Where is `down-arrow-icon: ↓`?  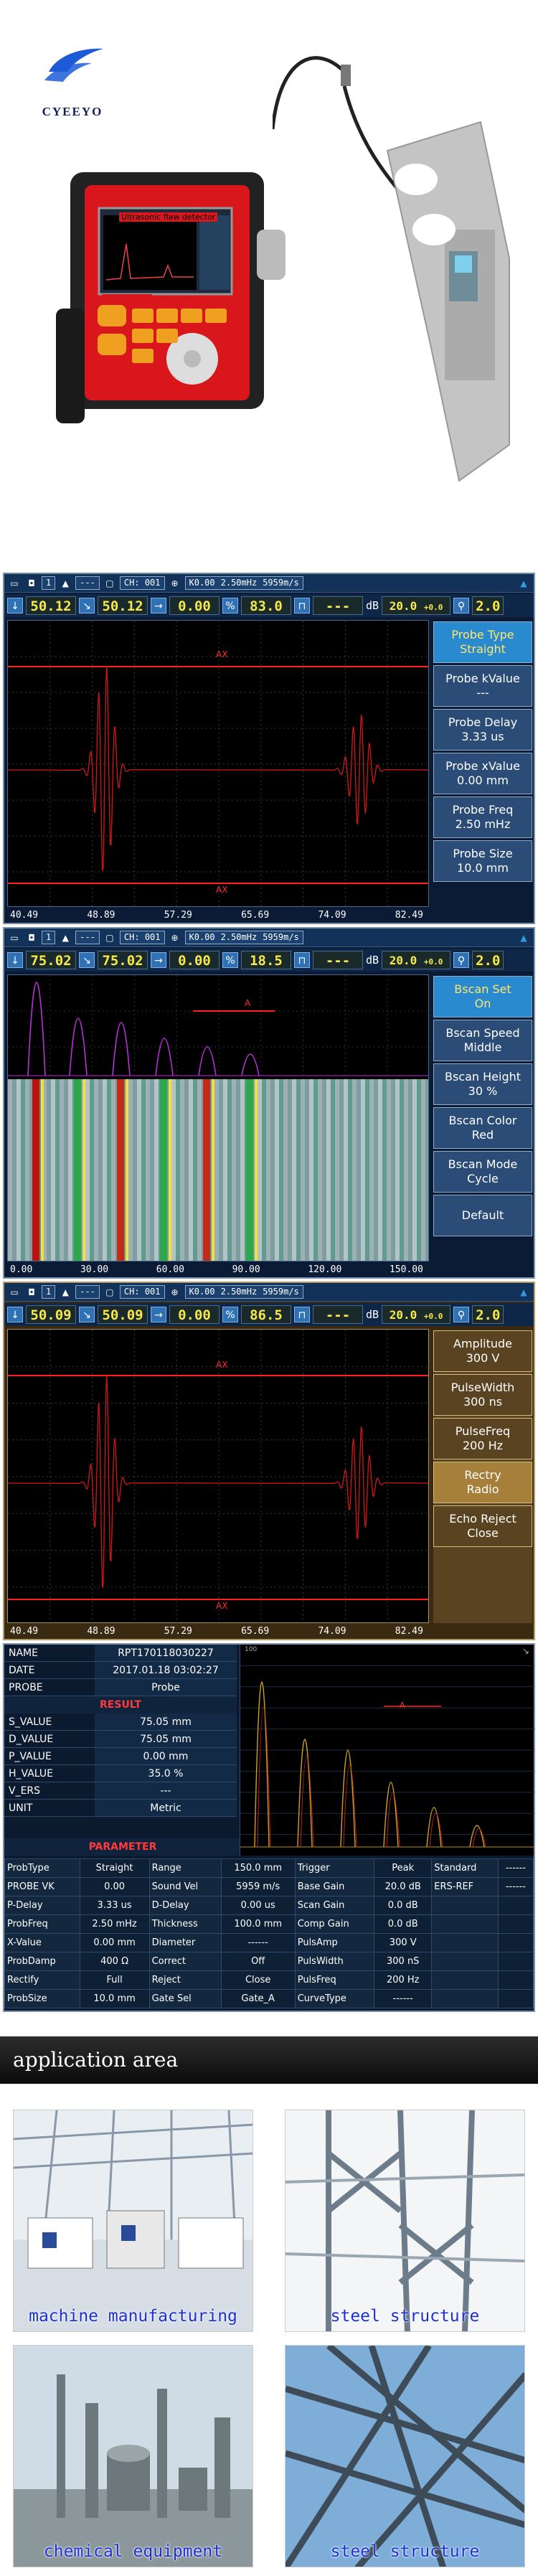 down-arrow-icon: ↓ is located at coordinates (15, 960).